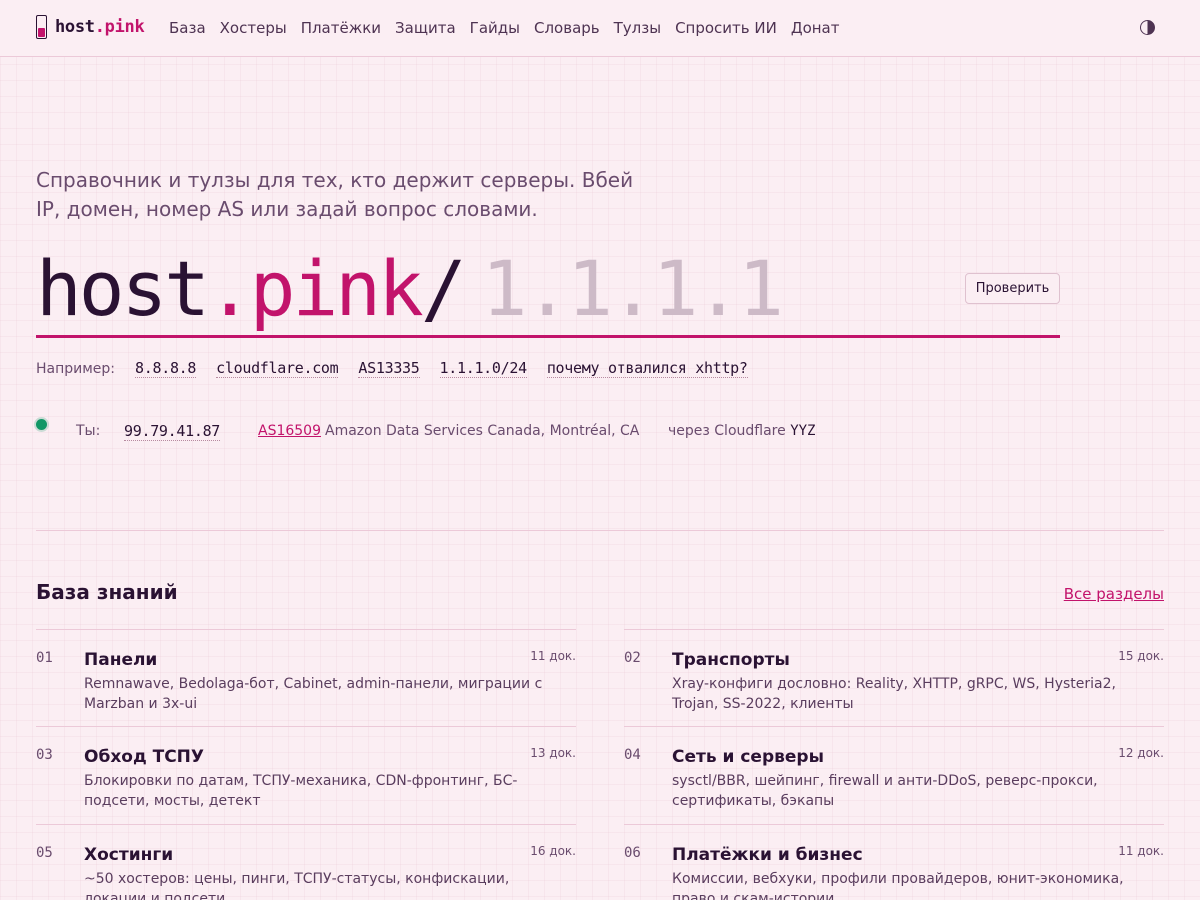 This screenshot has height=900, width=1200. I want to click on kb-section-number: 05, so click(44, 853).